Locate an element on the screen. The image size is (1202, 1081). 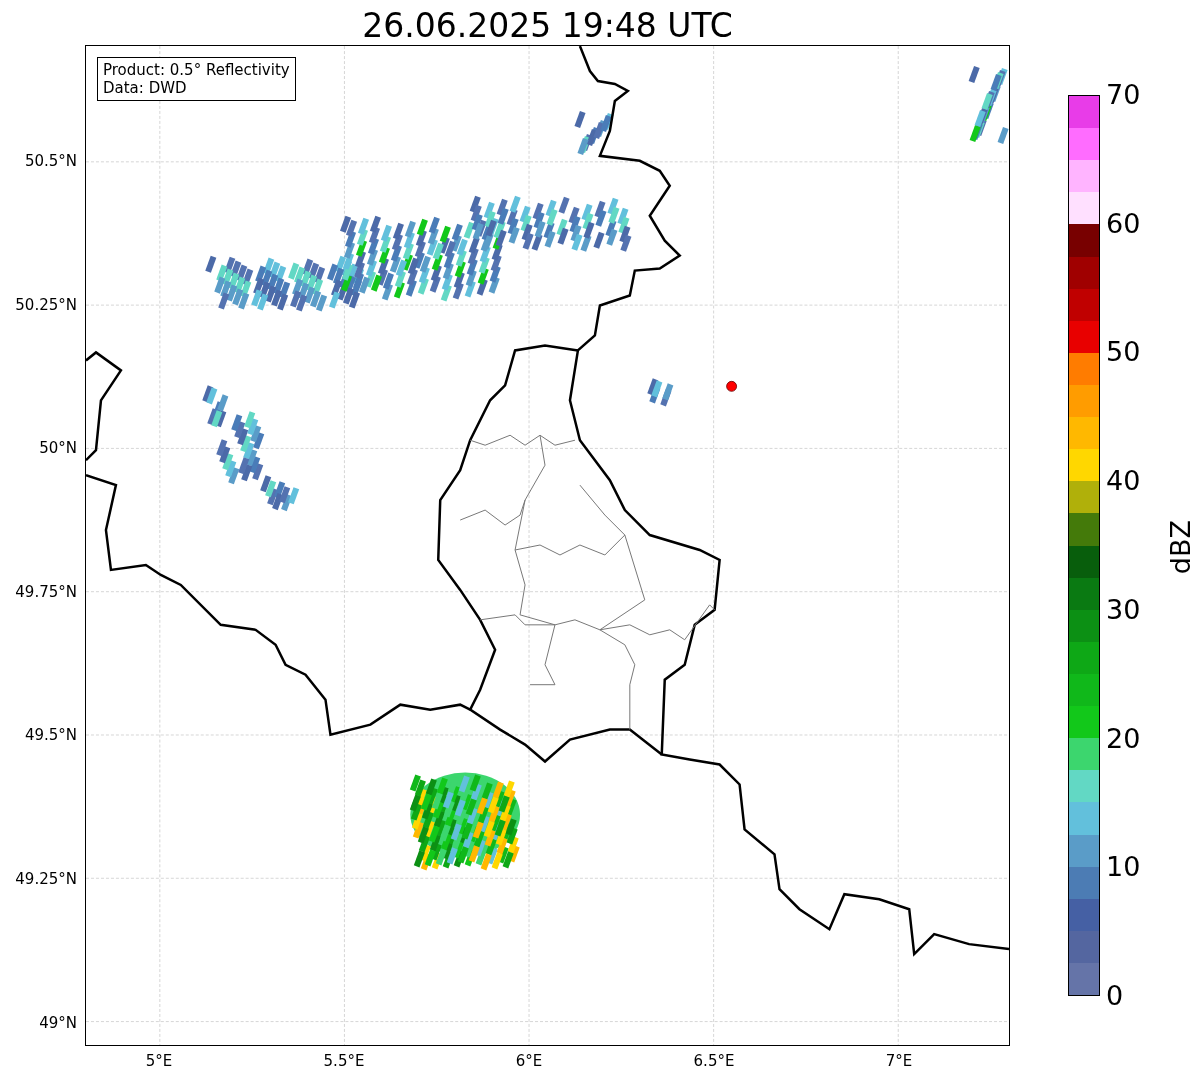
colorbar-tick-label: 20 is located at coordinates (1123, 738).